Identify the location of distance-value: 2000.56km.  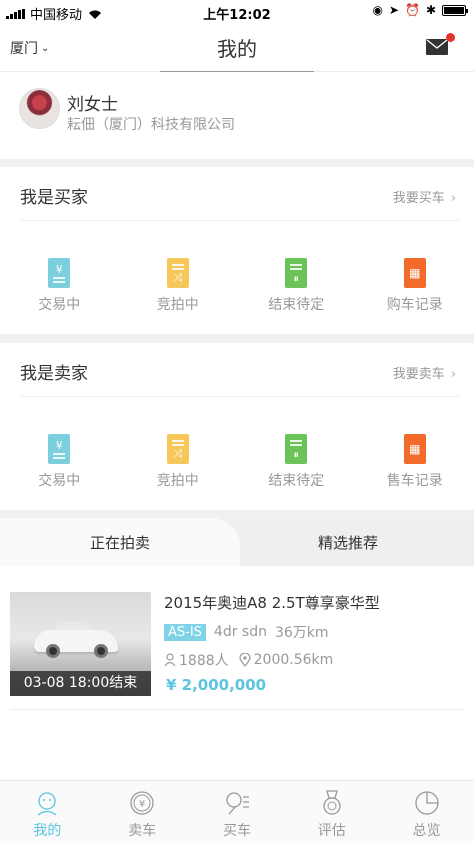
(293, 660).